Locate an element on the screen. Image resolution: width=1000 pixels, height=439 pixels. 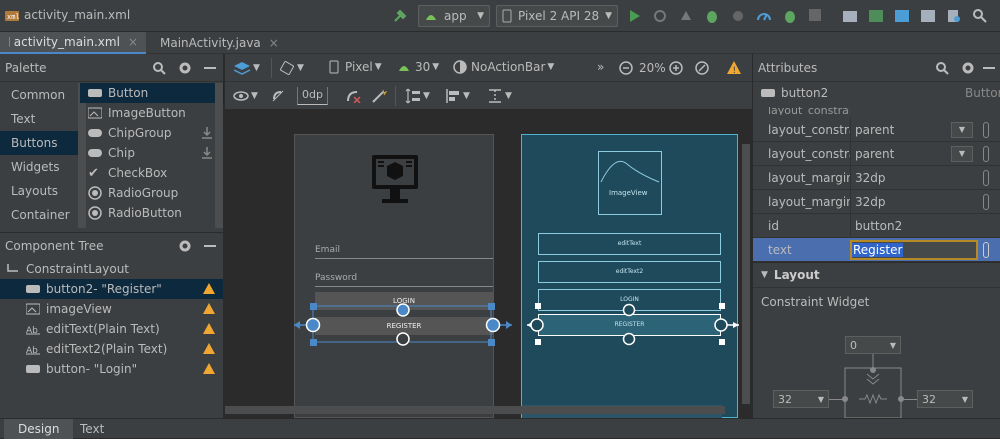
view-options-dropdown: ▼ is located at coordinates (245, 96).